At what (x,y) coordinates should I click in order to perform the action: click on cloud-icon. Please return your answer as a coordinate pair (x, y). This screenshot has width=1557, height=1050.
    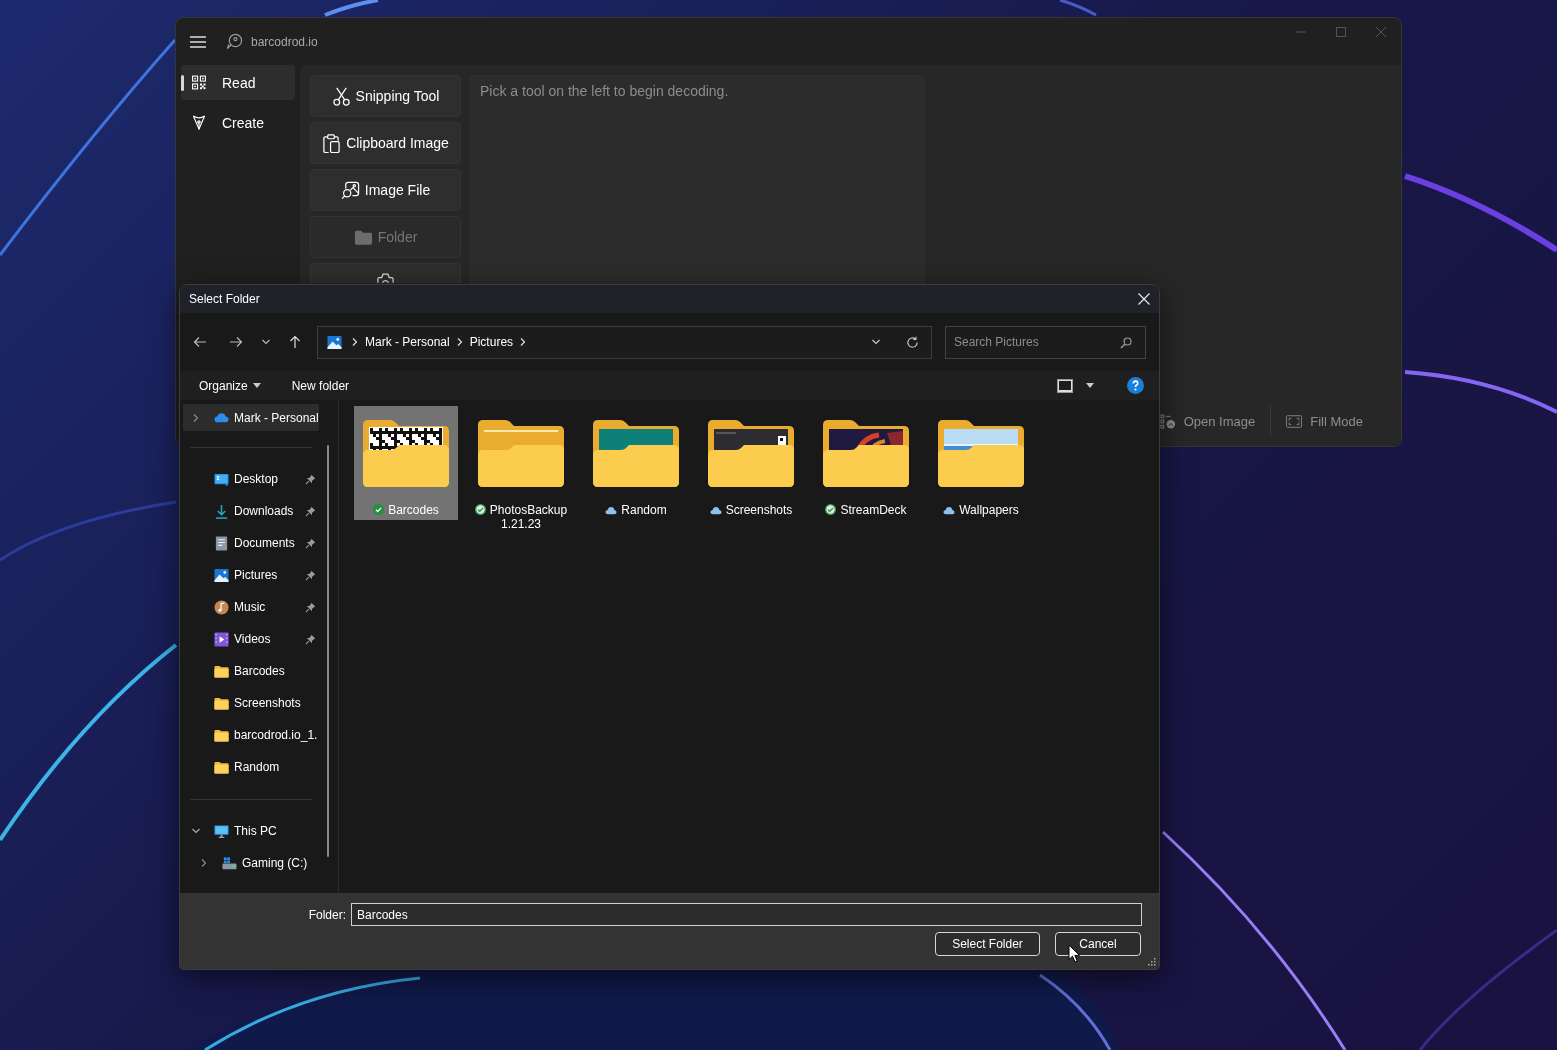
    Looking at the image, I should click on (221, 417).